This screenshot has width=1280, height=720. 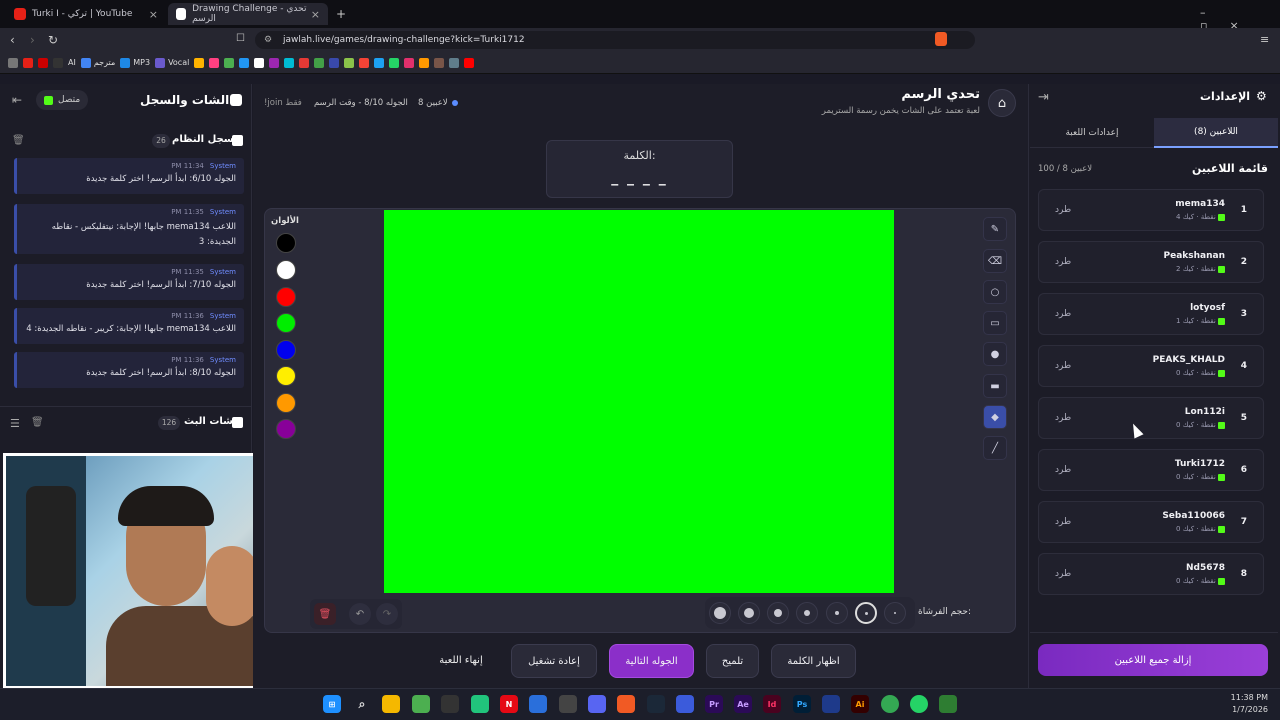 I want to click on pencil-tool-icon: ✎, so click(x=995, y=229).